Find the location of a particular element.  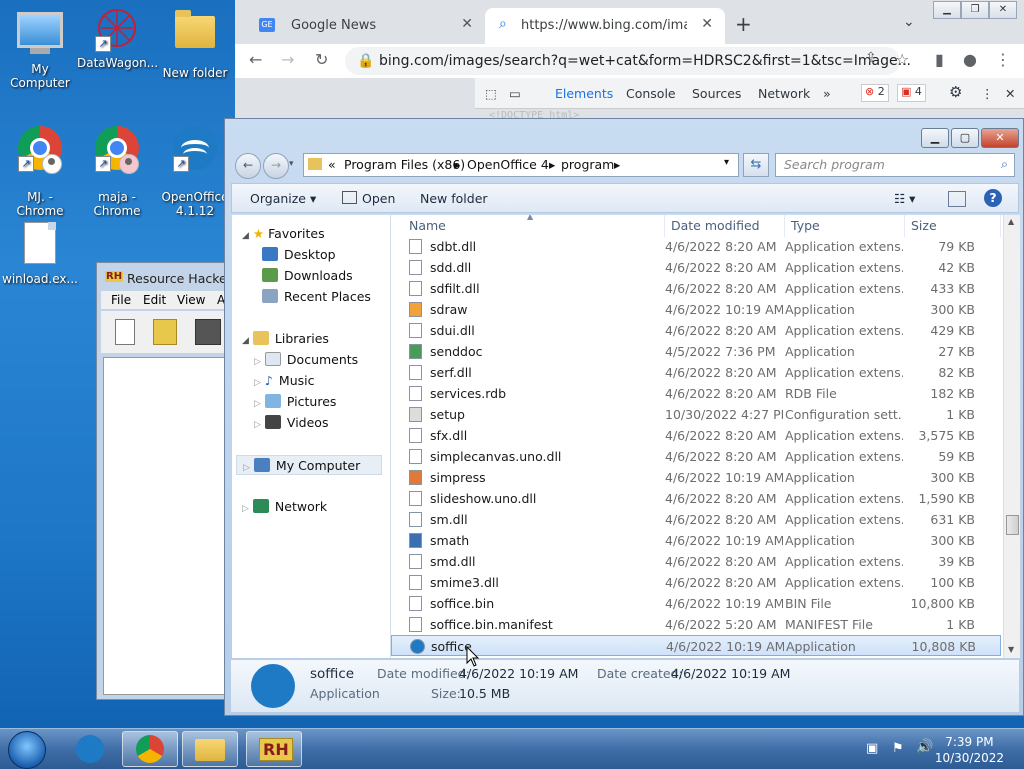

issues-badge: ▣ 4 is located at coordinates (911, 93).